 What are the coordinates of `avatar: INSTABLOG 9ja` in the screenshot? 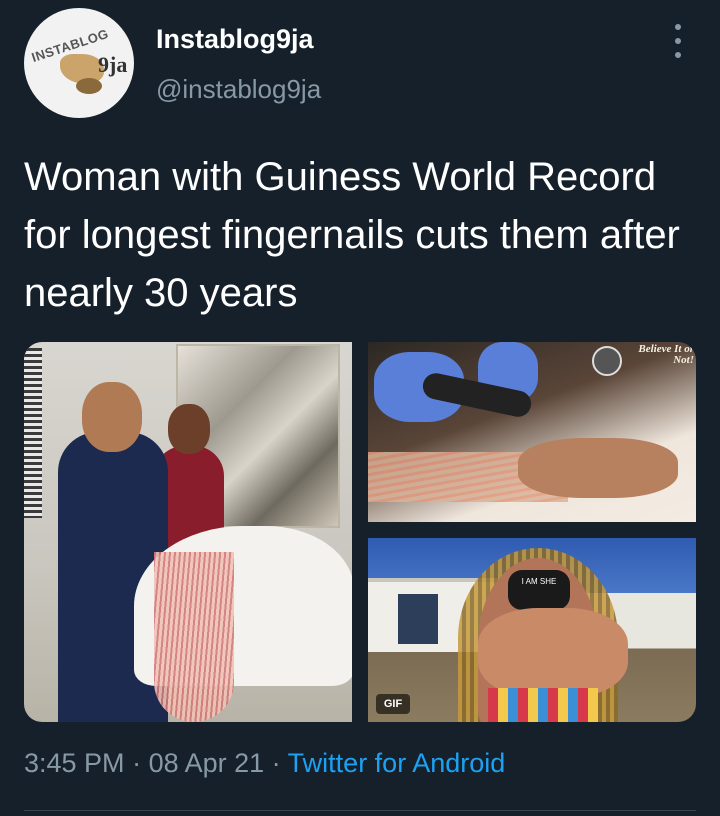 It's located at (79, 63).